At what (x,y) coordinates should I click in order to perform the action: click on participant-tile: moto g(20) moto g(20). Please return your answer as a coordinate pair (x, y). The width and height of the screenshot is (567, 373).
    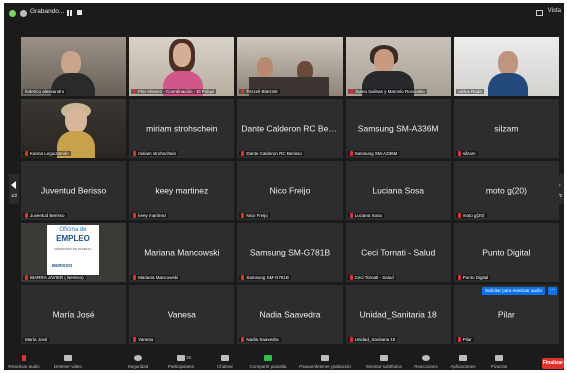
    Looking at the image, I should click on (506, 190).